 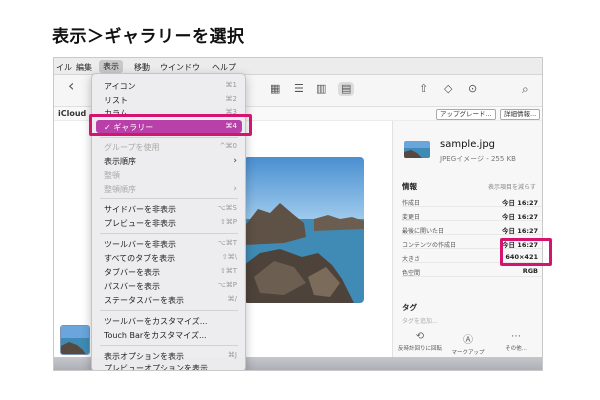 I want to click on file-thumbnail, so click(x=417, y=149).